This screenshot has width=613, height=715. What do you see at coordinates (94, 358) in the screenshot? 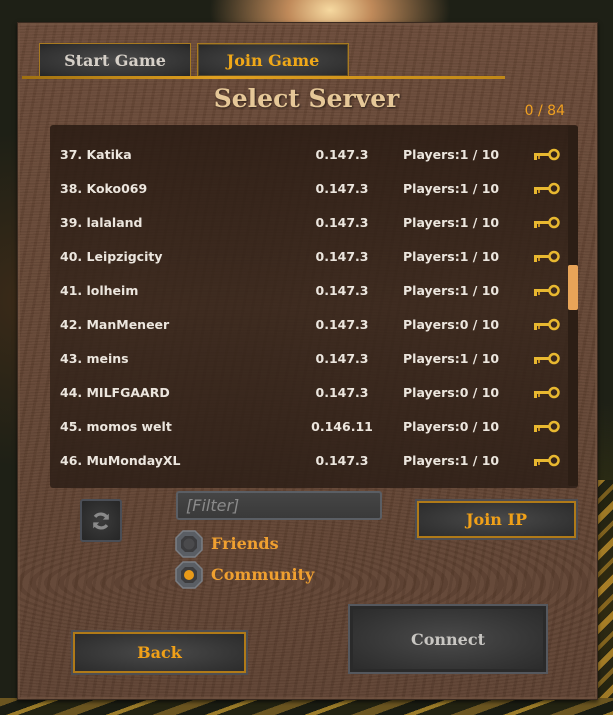
I see `server-name: 43. meins` at bounding box center [94, 358].